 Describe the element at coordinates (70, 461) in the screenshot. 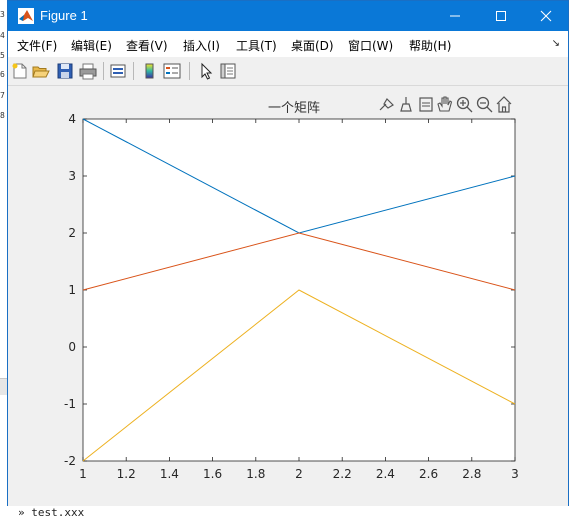

I see `y-tick-label: -2` at that location.